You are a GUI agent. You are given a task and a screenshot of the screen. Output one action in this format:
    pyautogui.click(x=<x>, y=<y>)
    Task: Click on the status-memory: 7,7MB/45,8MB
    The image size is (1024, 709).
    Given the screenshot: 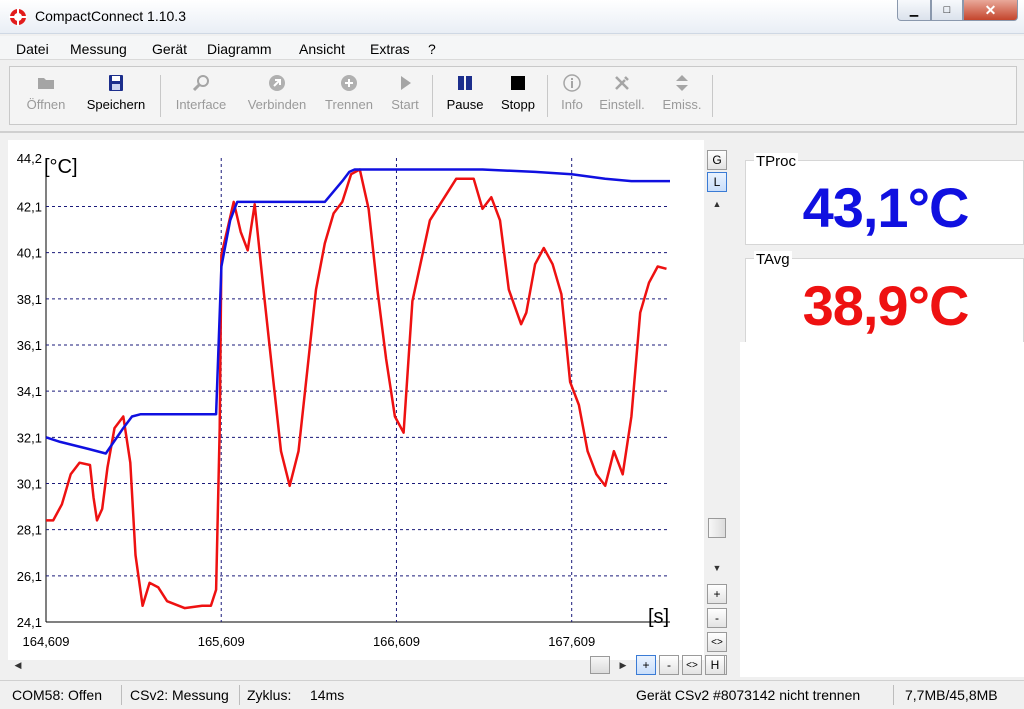 What is the action you would take?
    pyautogui.click(x=951, y=695)
    